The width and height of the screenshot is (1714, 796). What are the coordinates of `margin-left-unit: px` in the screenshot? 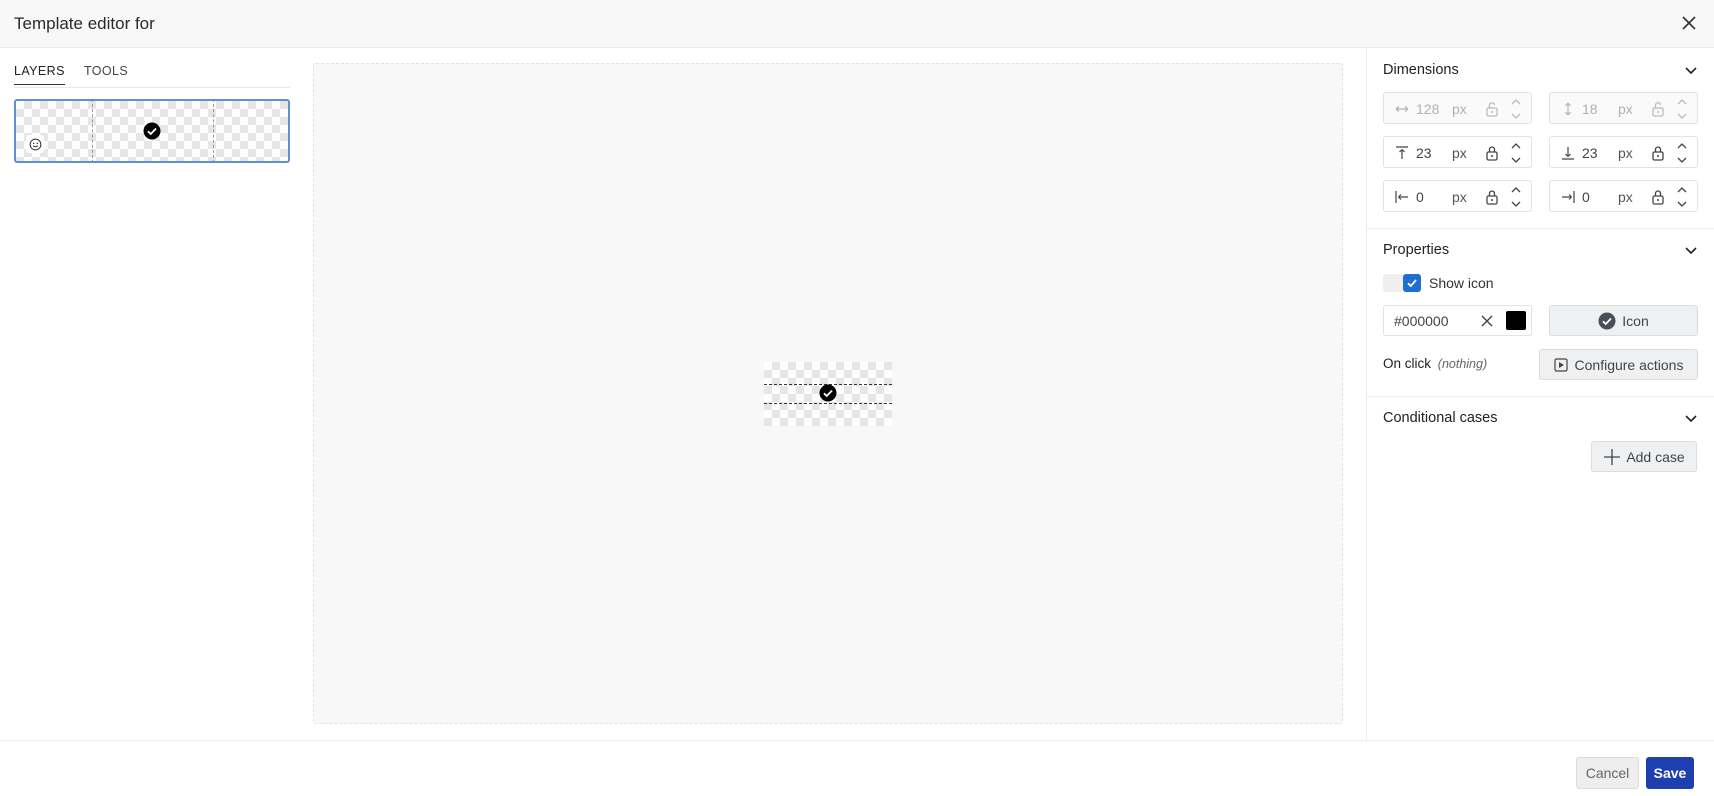 It's located at (1459, 197).